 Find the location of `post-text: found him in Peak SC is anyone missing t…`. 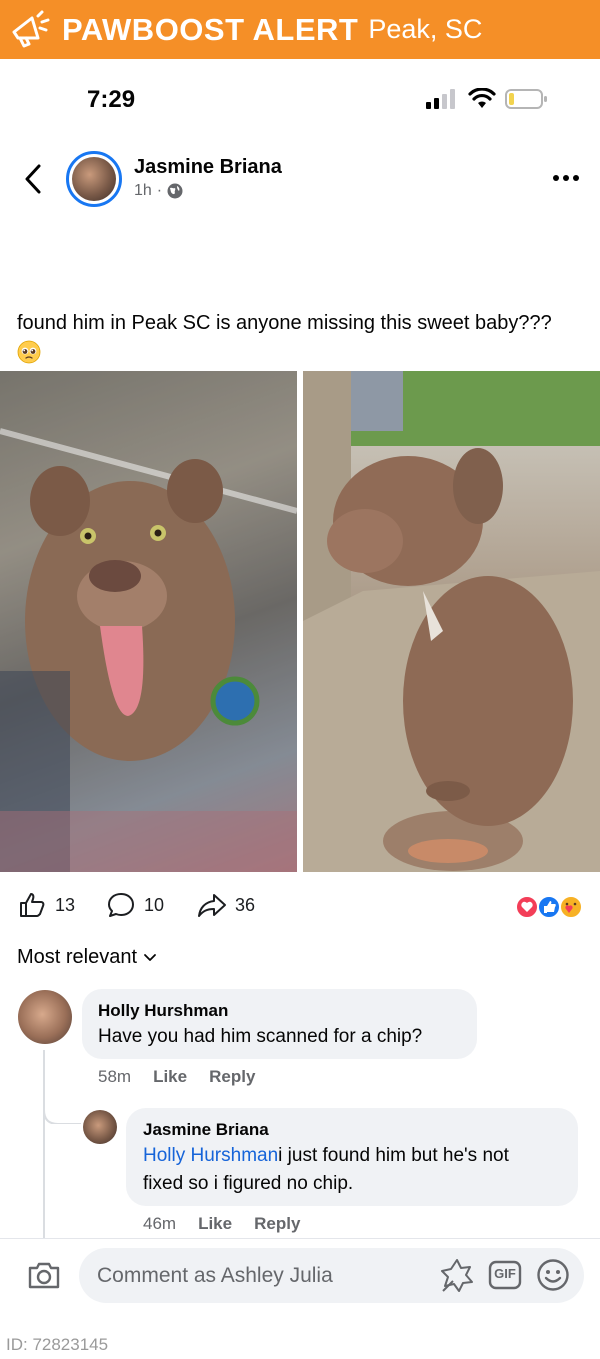

post-text: found him in Peak SC is anyone missing t… is located at coordinates (302, 337).